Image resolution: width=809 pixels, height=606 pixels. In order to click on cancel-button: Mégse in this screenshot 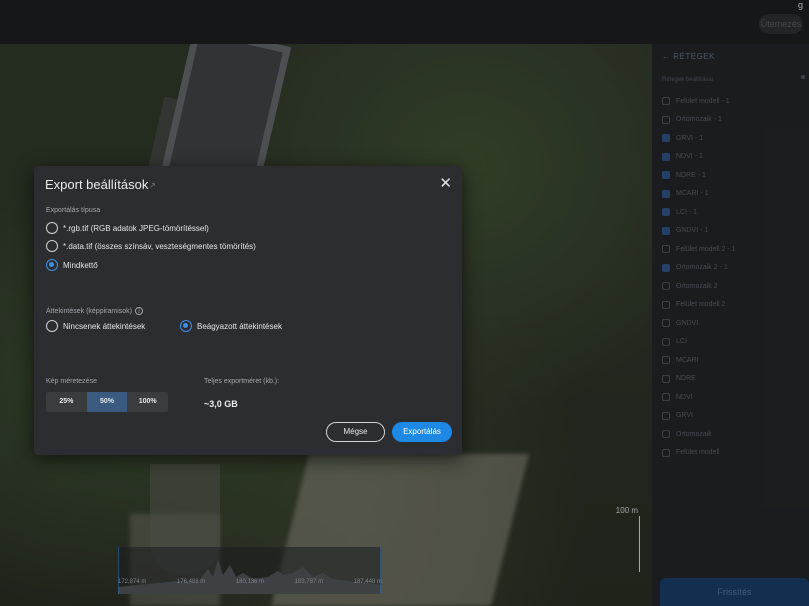, I will do `click(355, 432)`.